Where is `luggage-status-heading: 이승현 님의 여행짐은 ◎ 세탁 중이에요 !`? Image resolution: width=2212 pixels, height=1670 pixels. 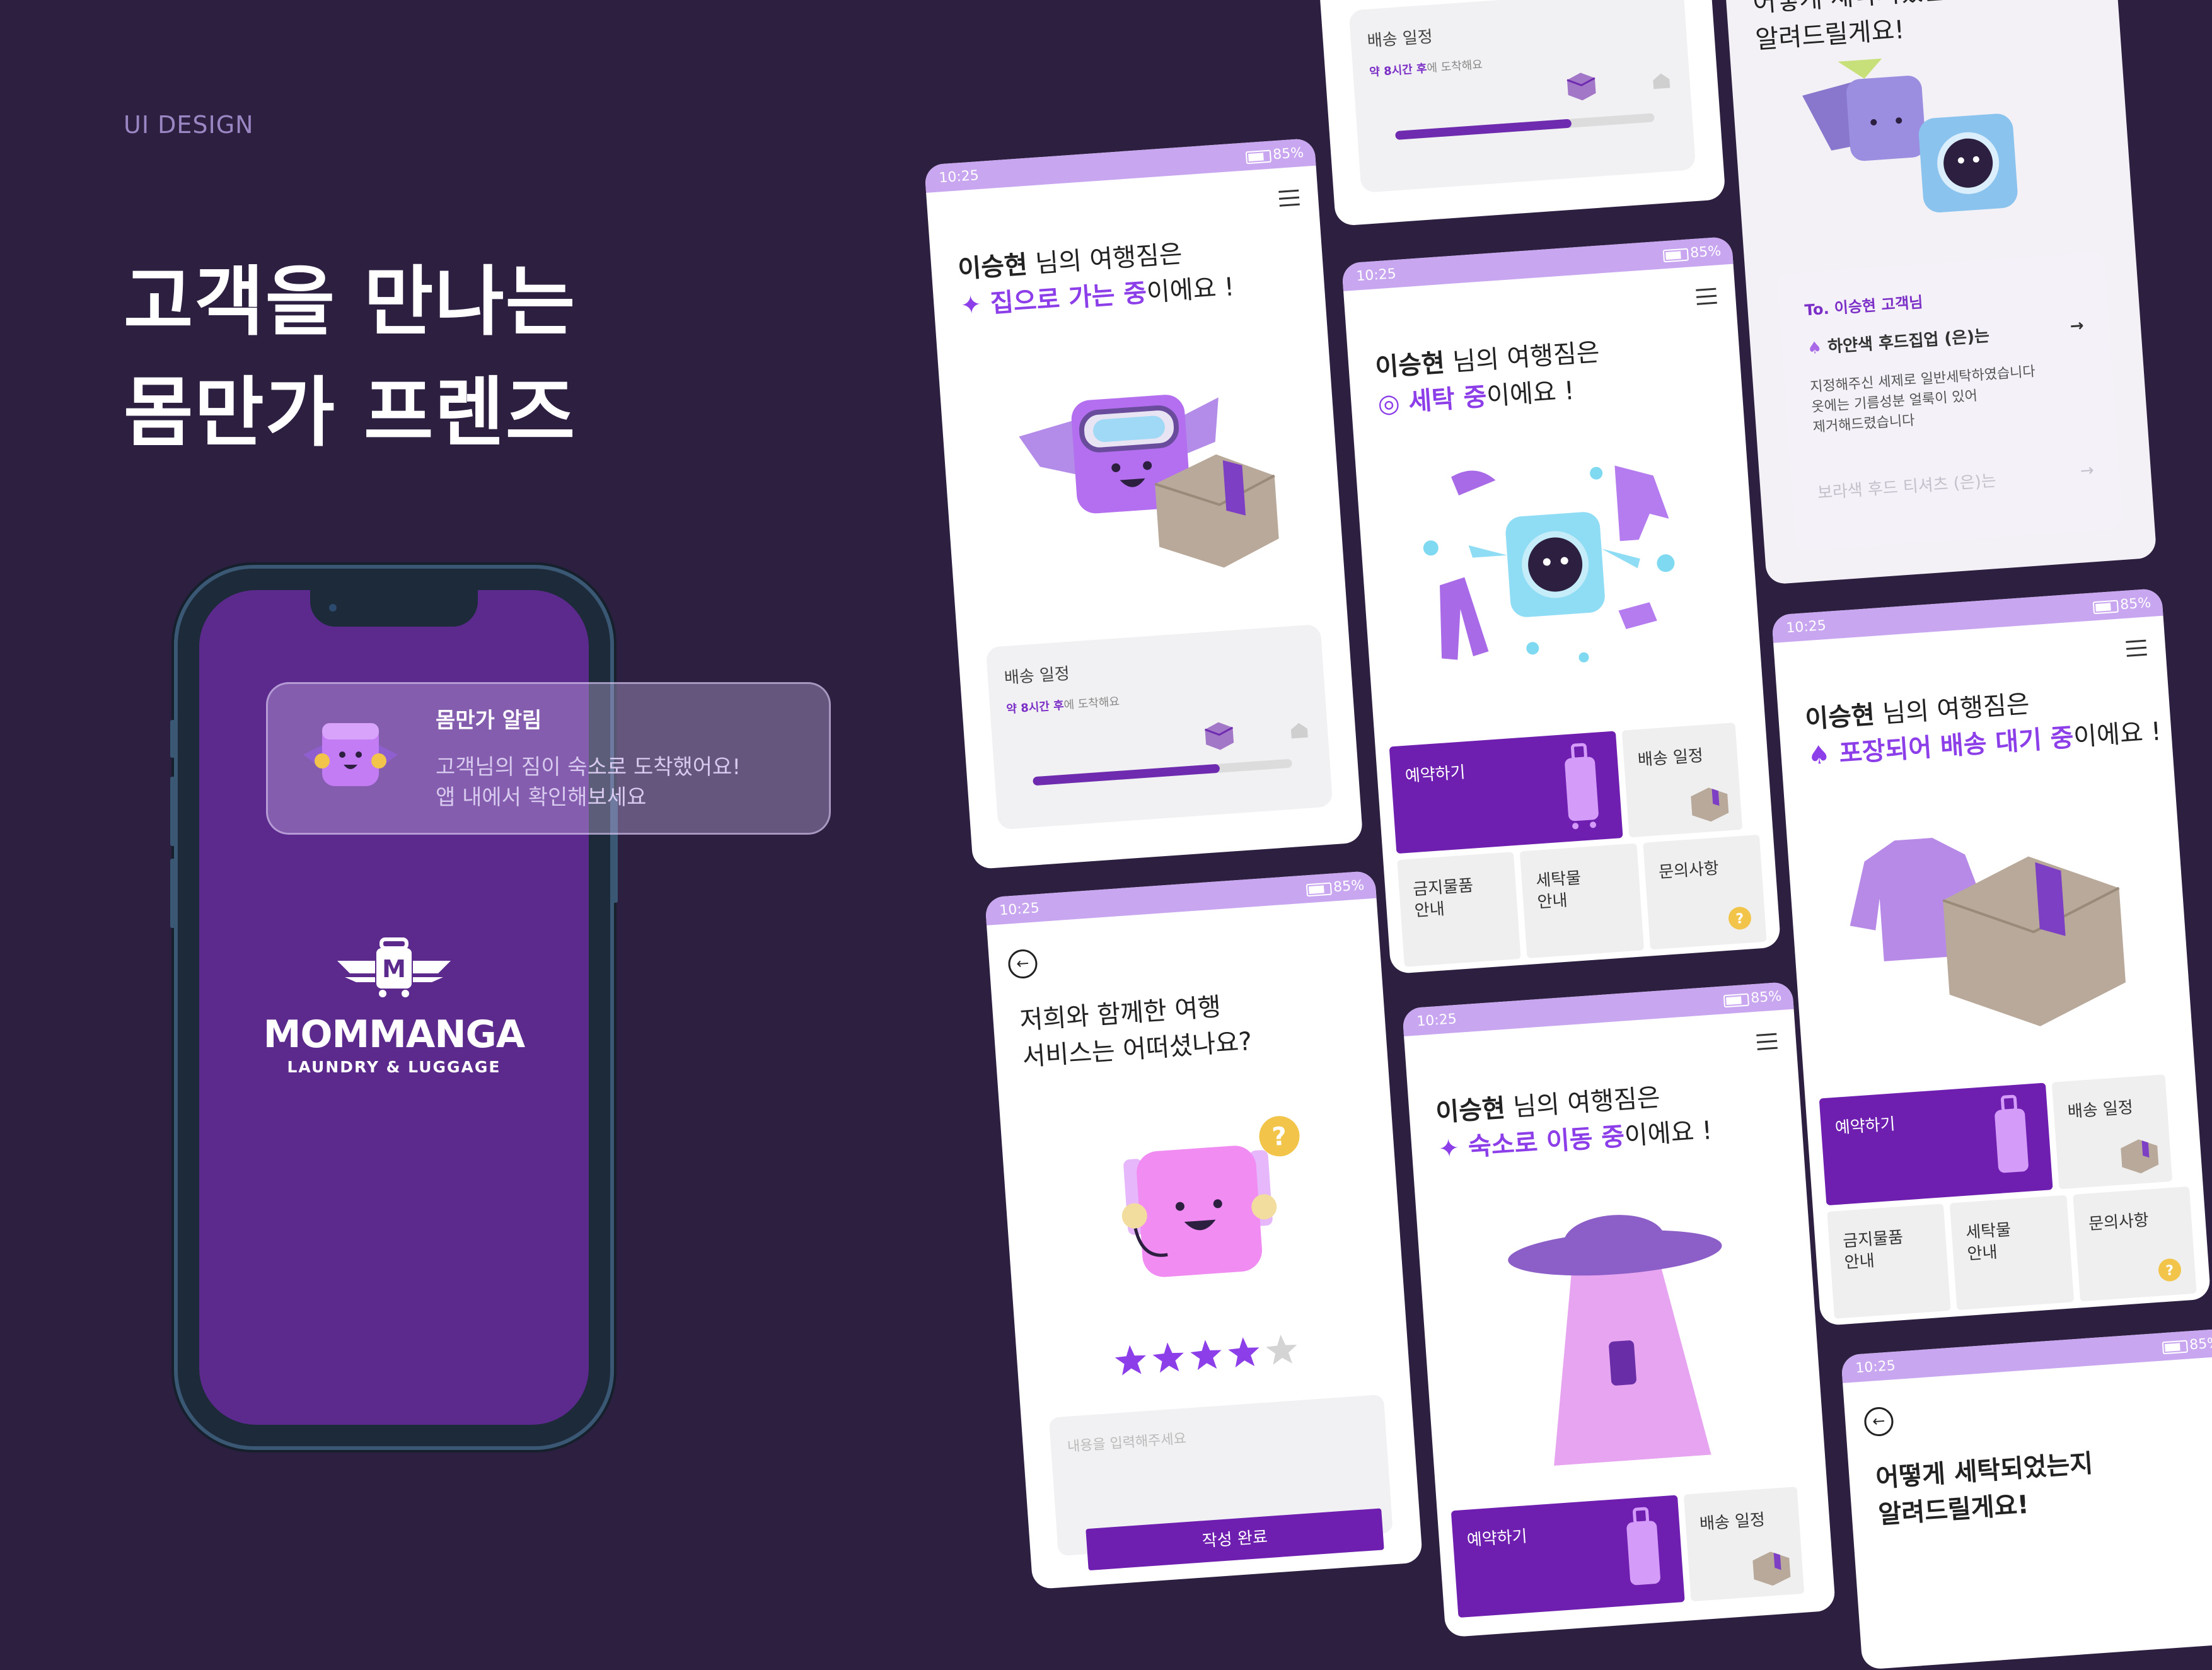 luggage-status-heading: 이승현 님의 여행짐은 ◎ 세탁 중이에요 ! is located at coordinates (1489, 378).